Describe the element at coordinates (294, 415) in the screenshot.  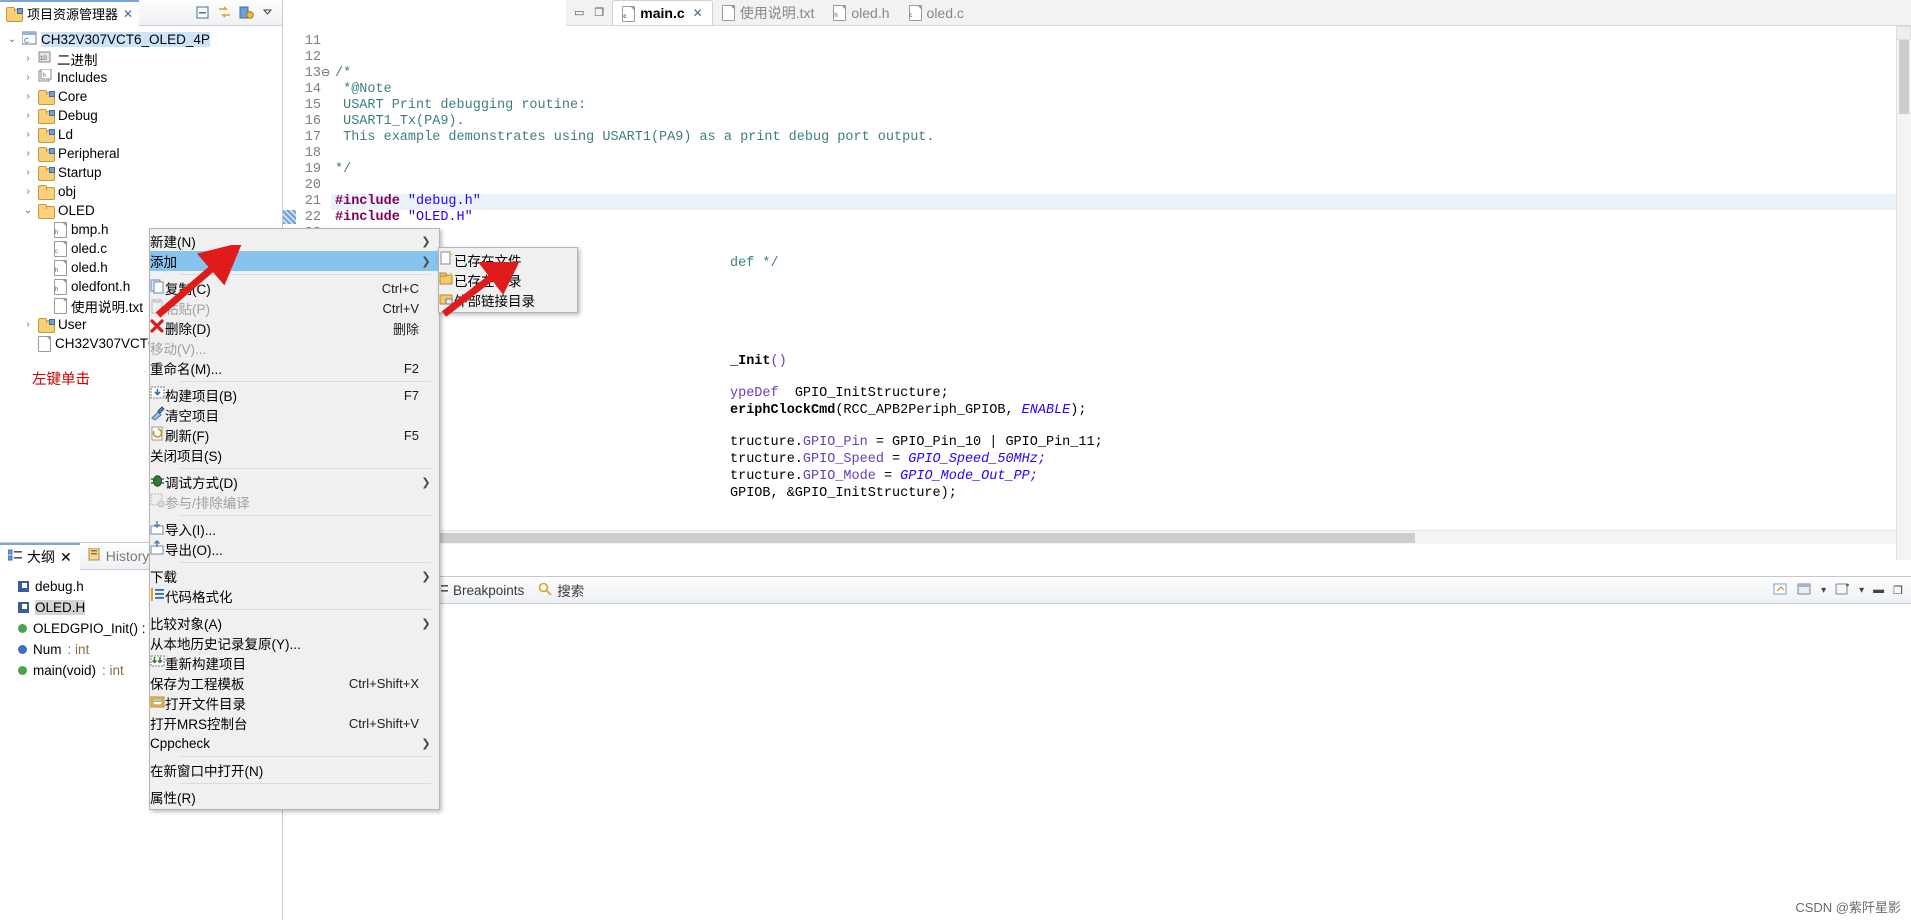
I see `menu-item: 清空项目` at that location.